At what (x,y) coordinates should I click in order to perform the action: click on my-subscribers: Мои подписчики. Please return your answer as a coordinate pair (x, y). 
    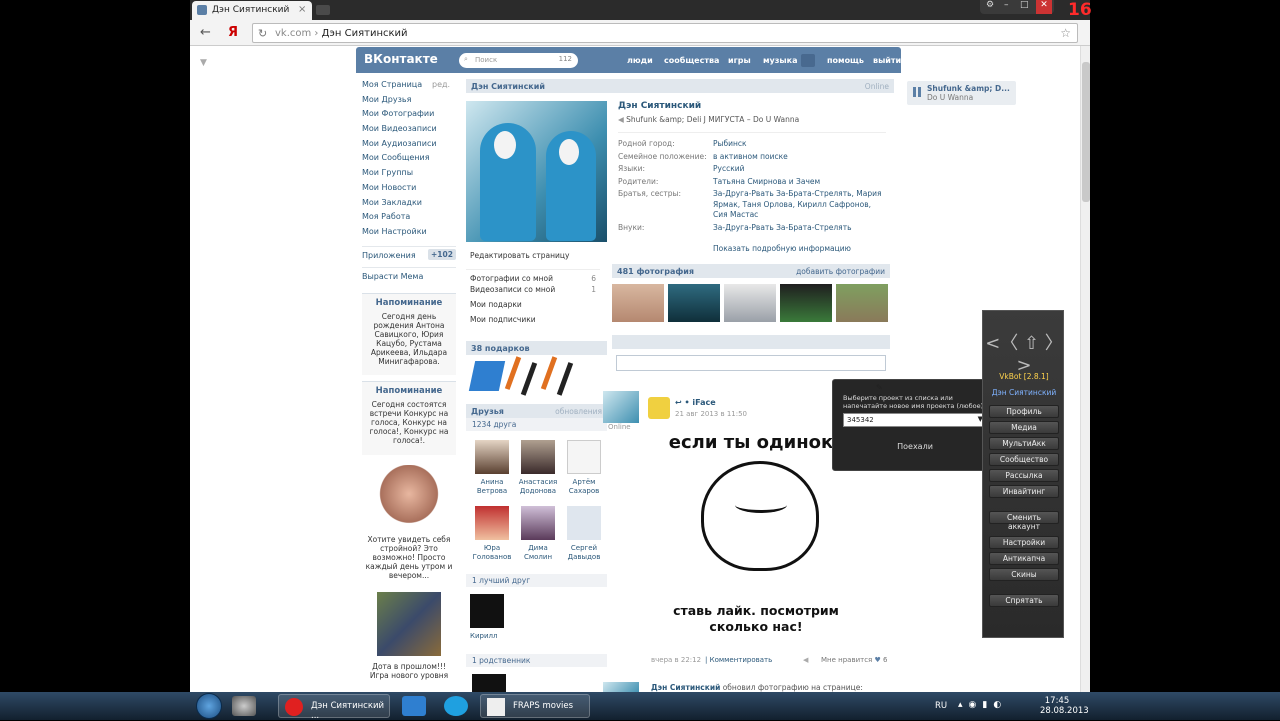
    Looking at the image, I should click on (533, 322).